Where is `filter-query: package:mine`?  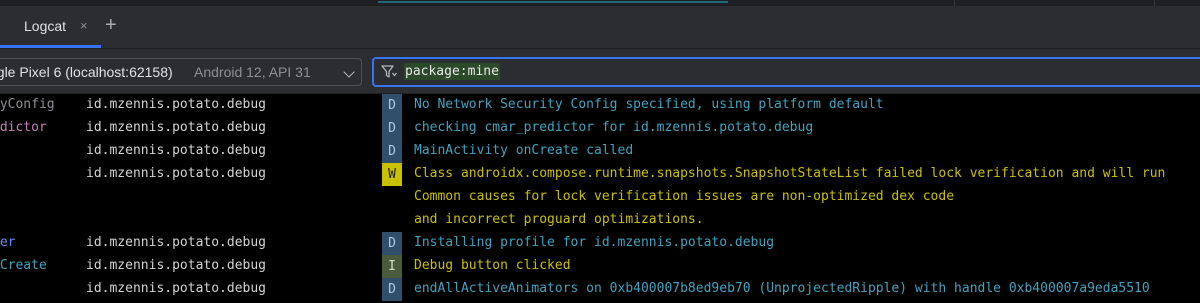 filter-query: package:mine is located at coordinates (452, 71).